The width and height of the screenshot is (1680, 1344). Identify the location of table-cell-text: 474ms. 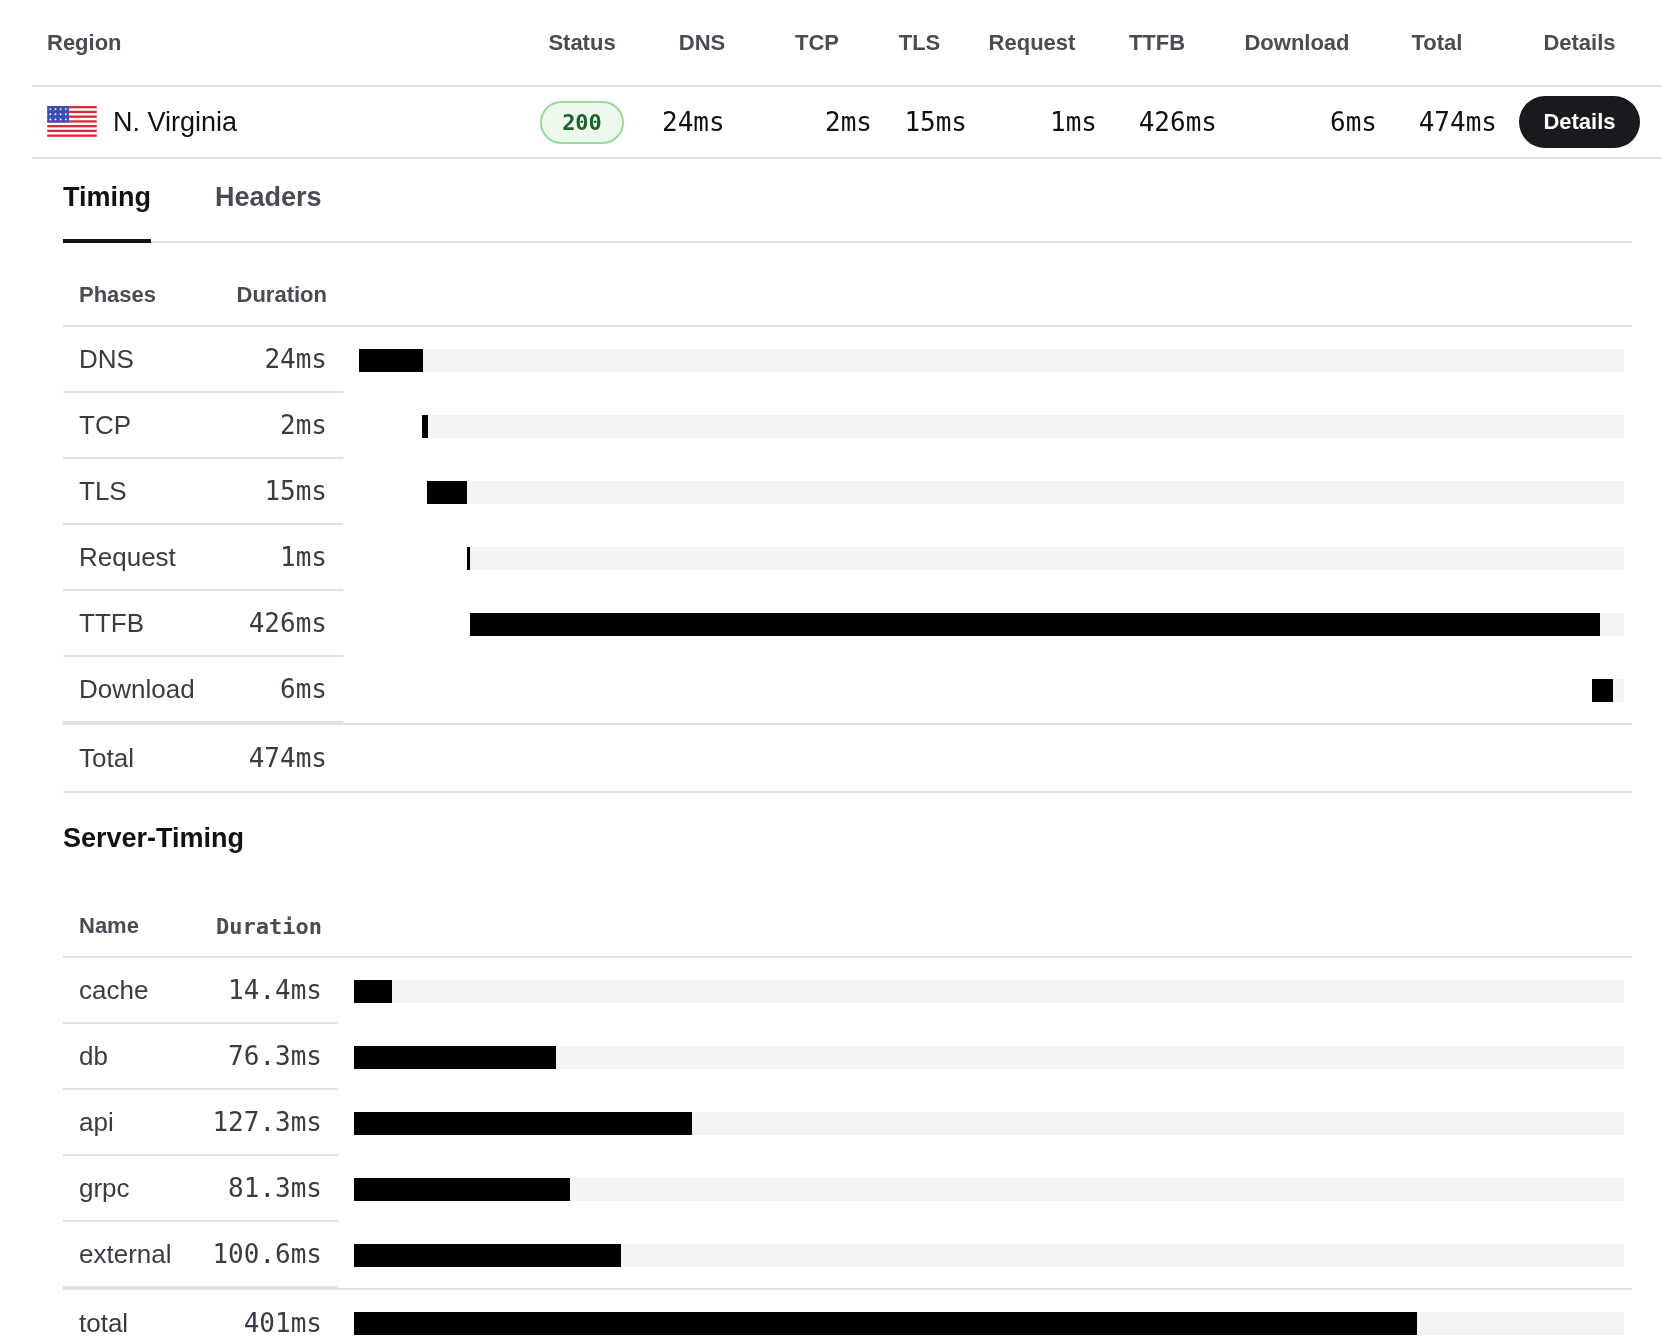
(287, 758).